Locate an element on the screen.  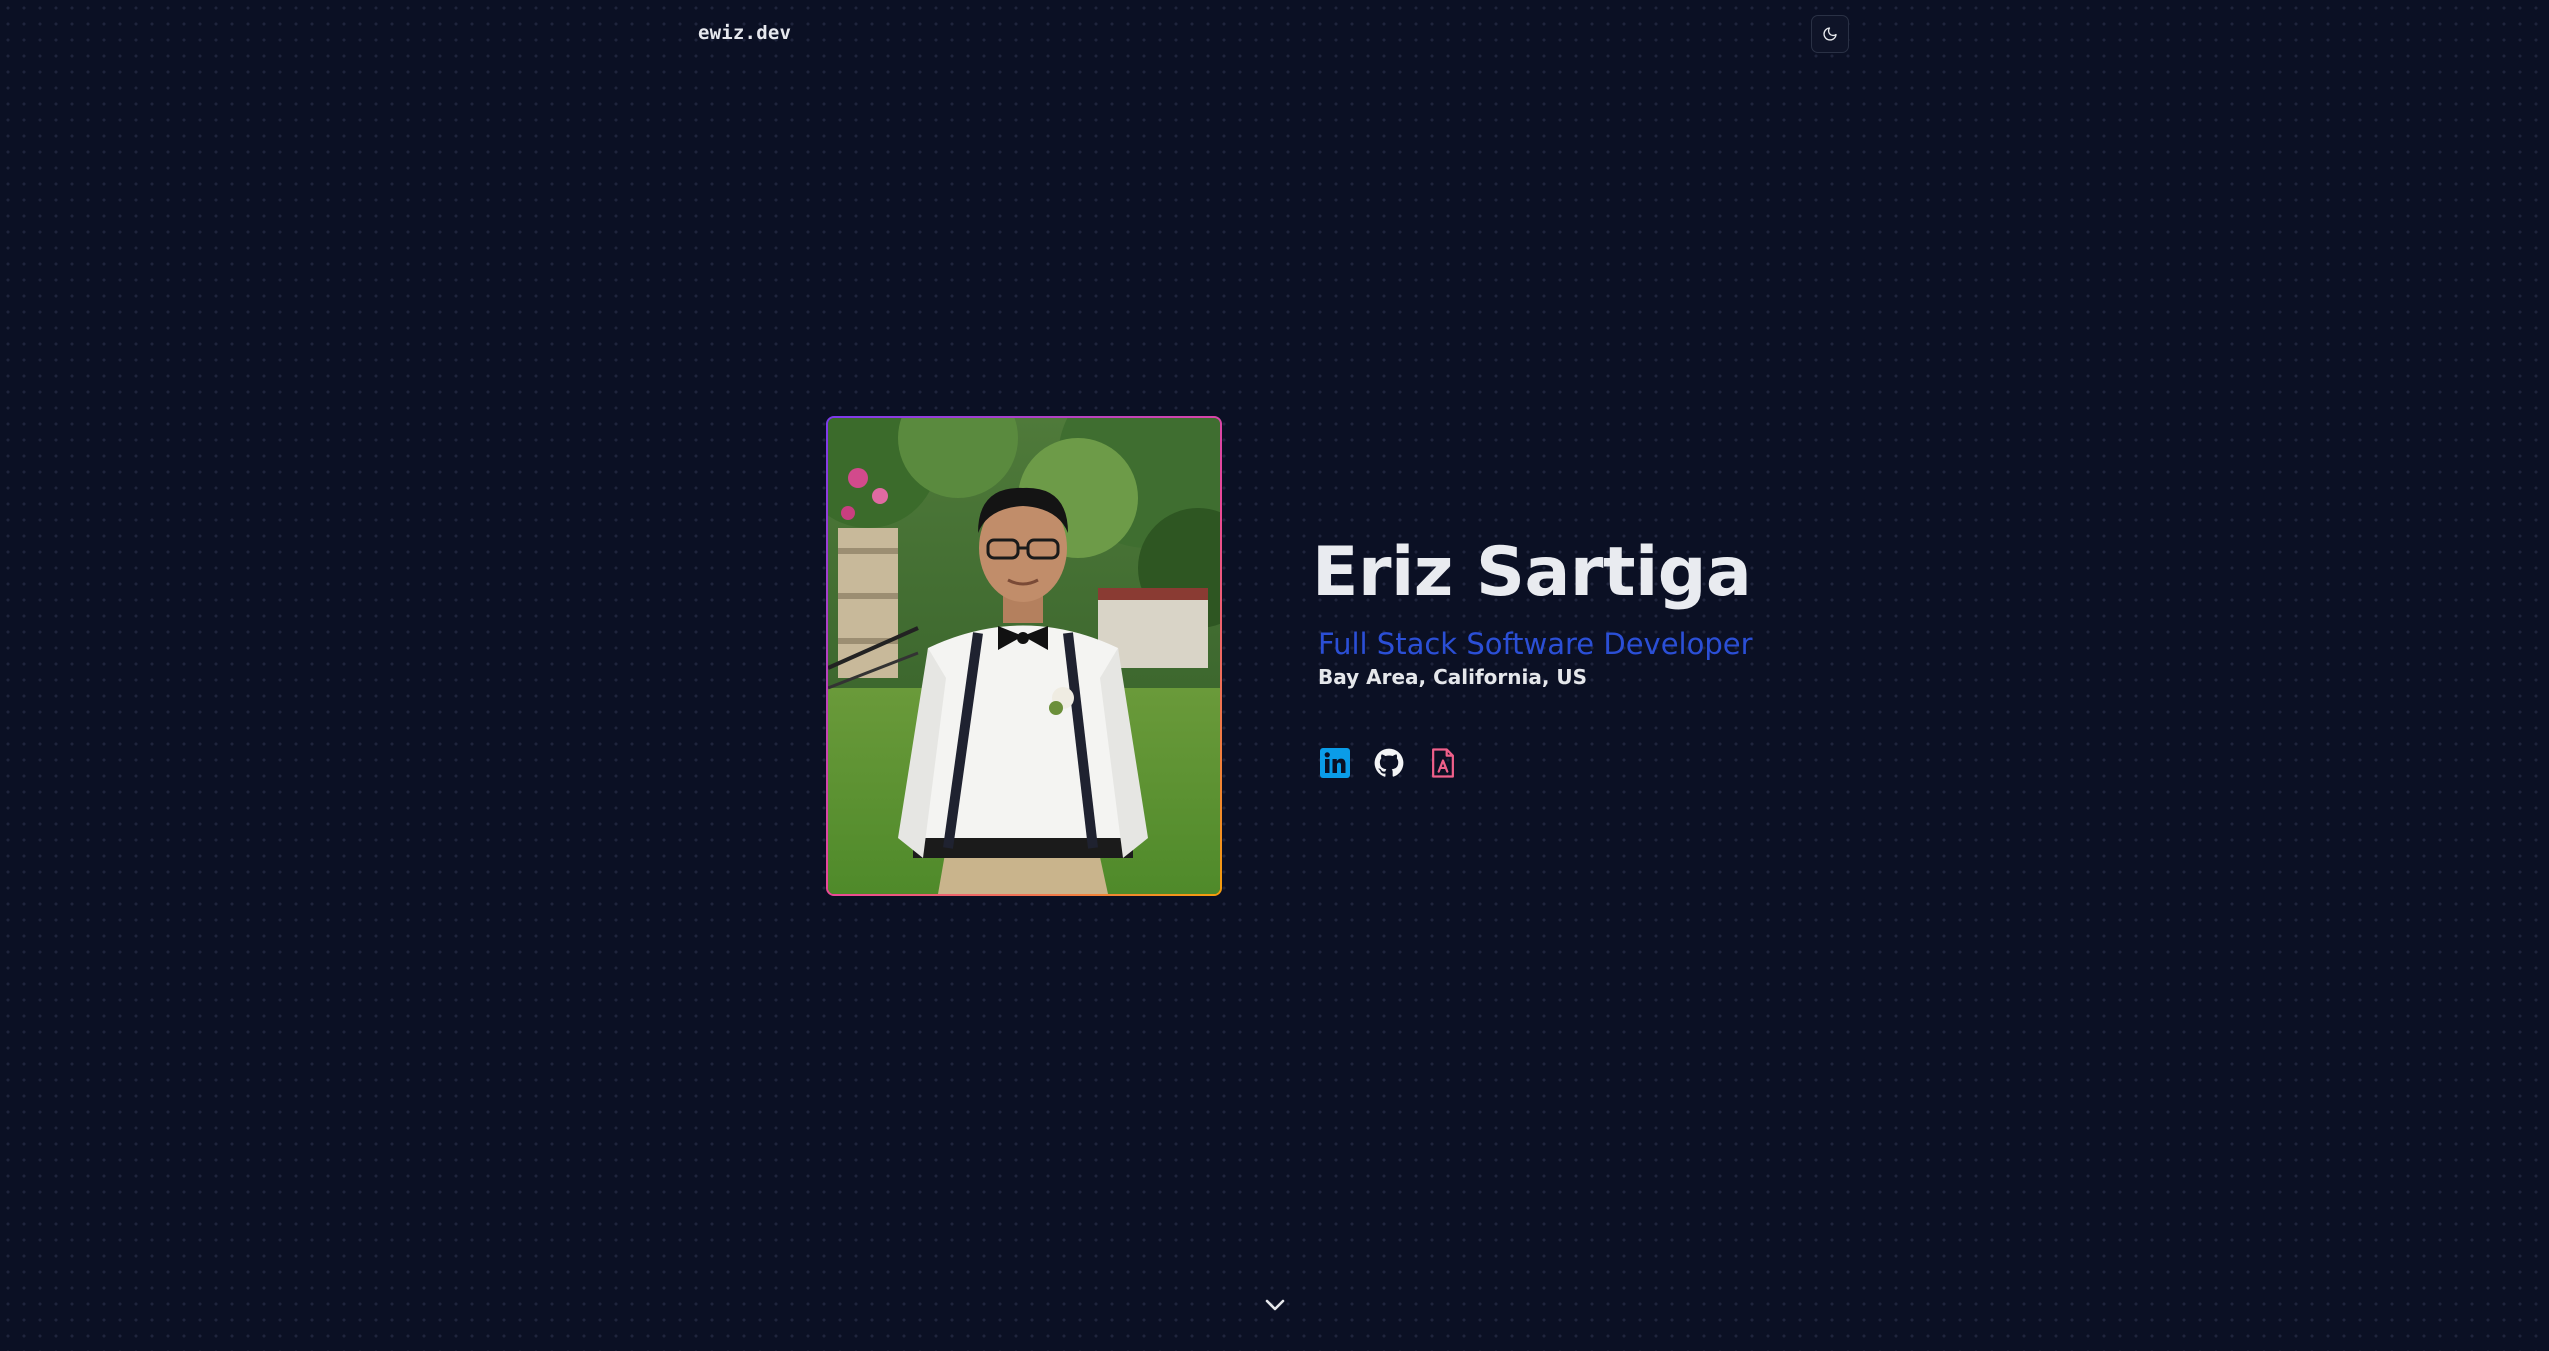
resume-icon is located at coordinates (1443, 763).